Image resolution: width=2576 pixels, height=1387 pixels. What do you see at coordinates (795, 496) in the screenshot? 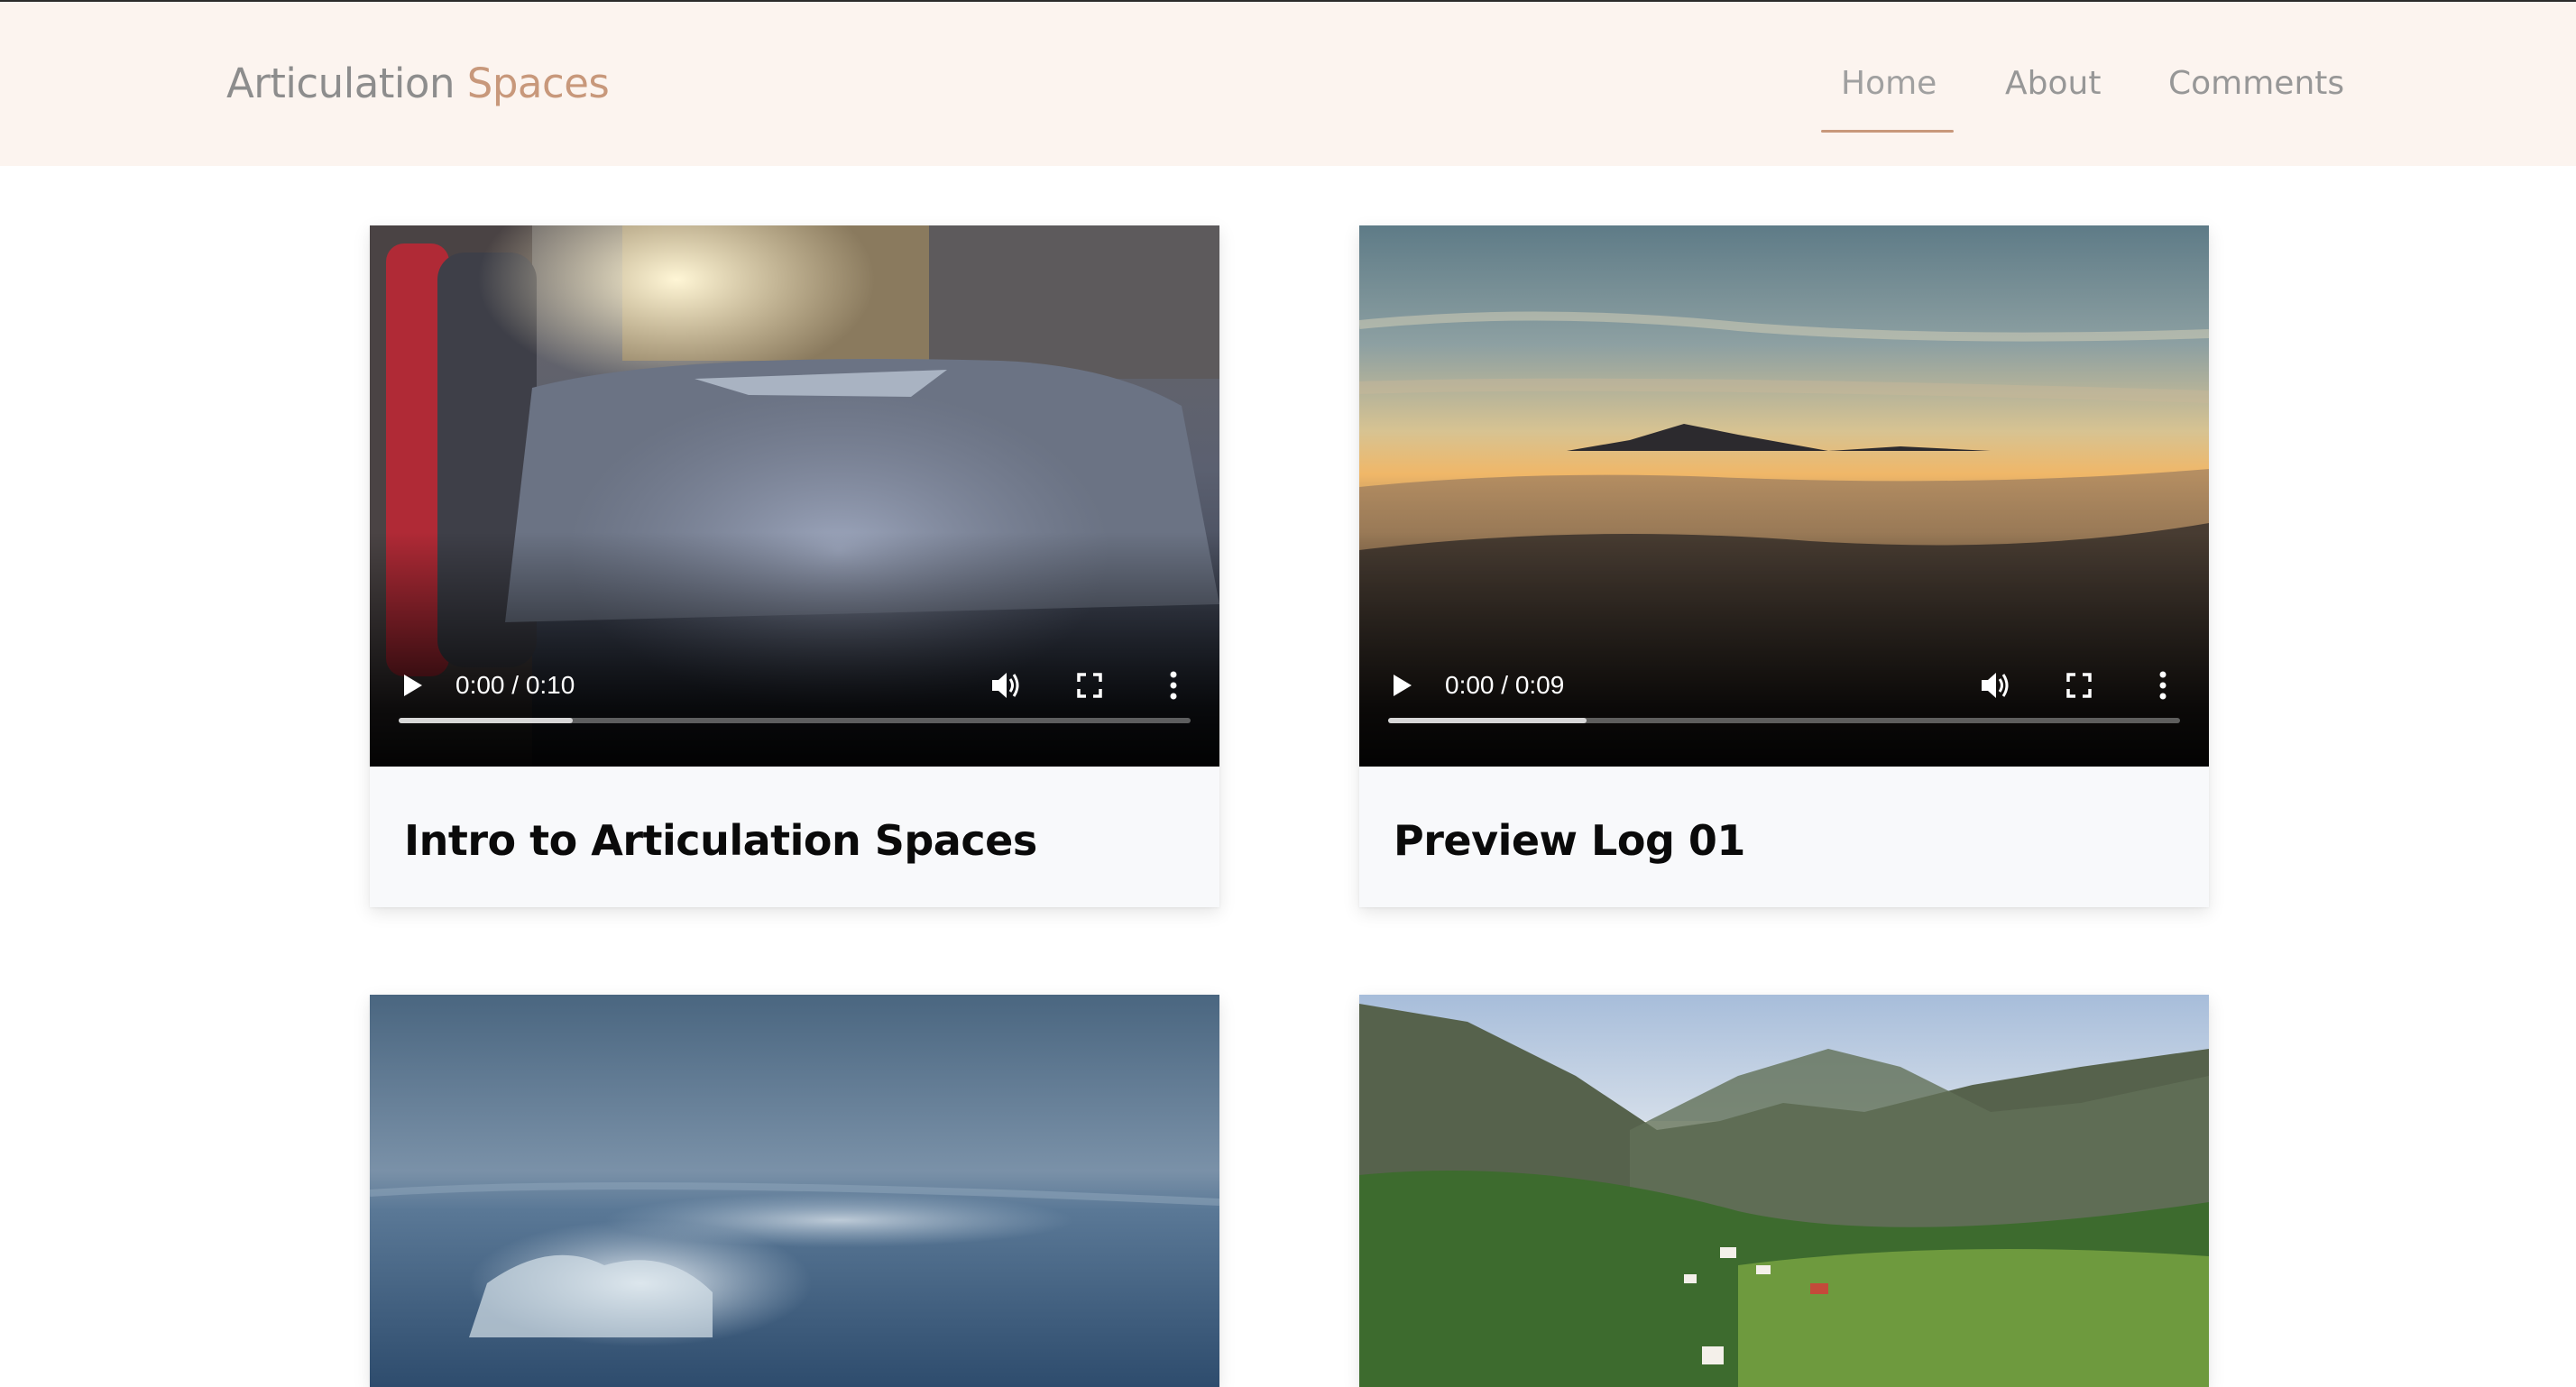
I see `video-player: 0:00 / 0:10` at bounding box center [795, 496].